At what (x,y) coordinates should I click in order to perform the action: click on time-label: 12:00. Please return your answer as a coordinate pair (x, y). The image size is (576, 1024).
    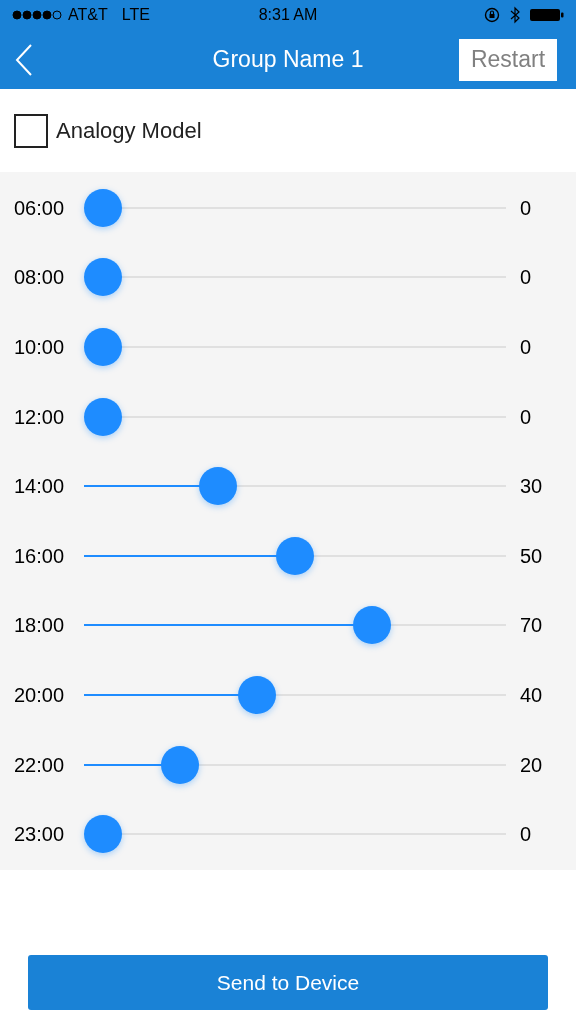
    Looking at the image, I should click on (40, 417).